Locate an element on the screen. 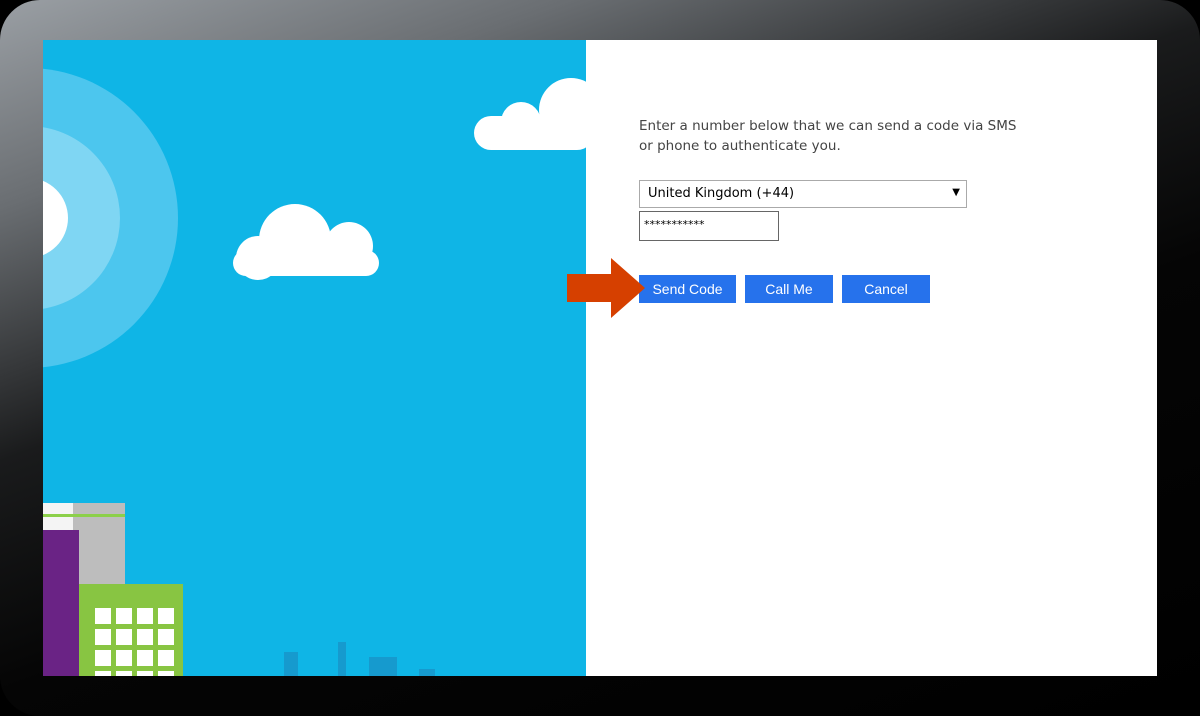 The width and height of the screenshot is (1200, 716). country-select-value: United Kingdom (+44) is located at coordinates (721, 193).